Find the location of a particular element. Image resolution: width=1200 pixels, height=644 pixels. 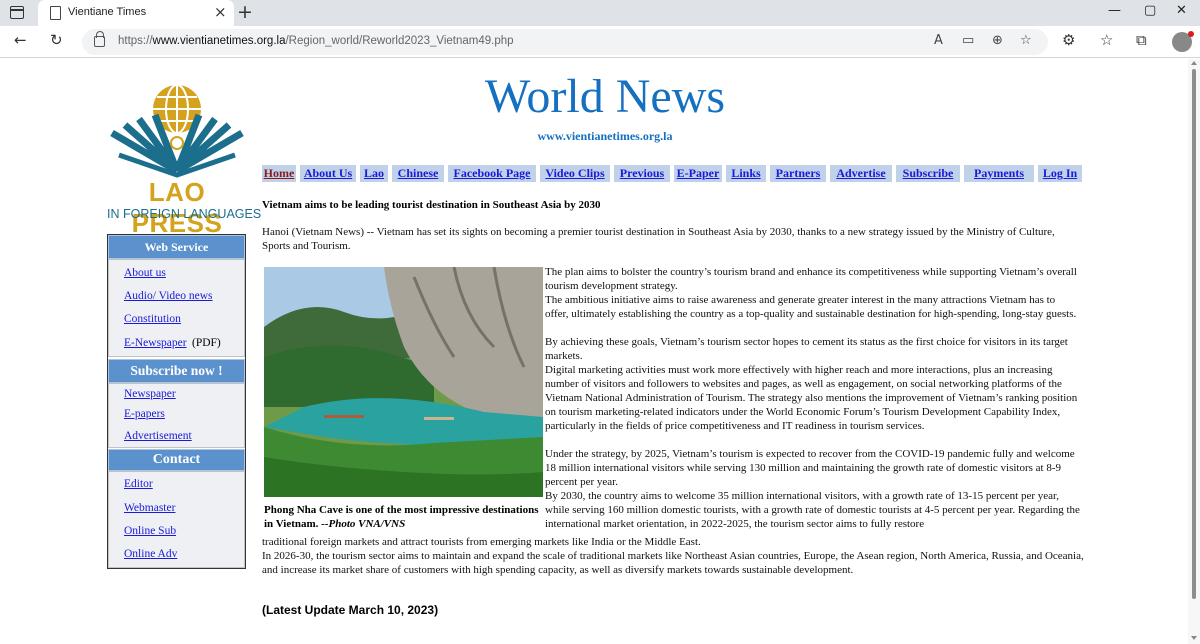

close-tab-icon: × is located at coordinates (220, 12).